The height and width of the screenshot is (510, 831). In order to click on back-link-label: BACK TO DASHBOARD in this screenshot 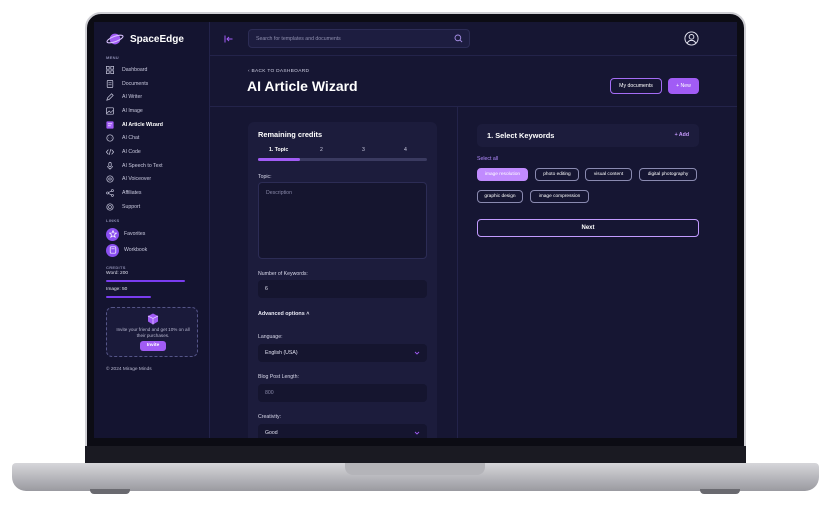, I will do `click(280, 71)`.